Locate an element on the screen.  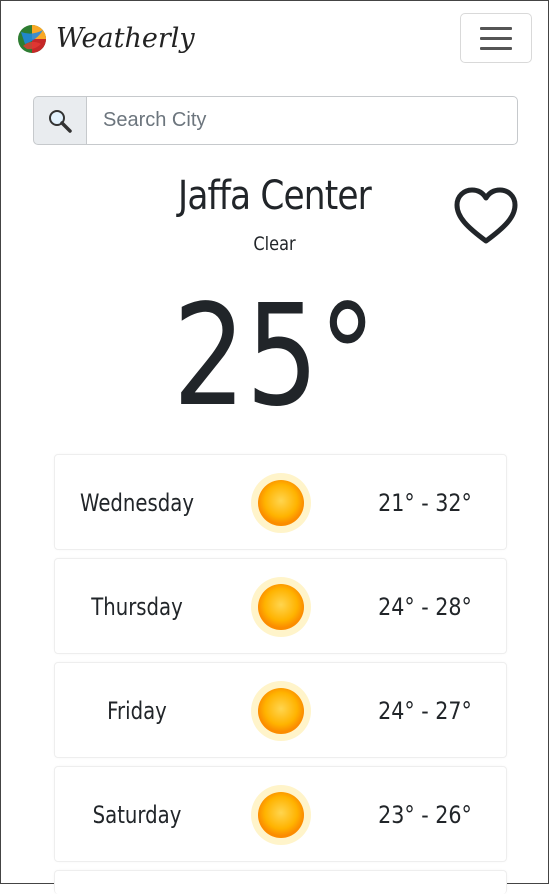
forecast-day: Wednesday is located at coordinates (137, 503).